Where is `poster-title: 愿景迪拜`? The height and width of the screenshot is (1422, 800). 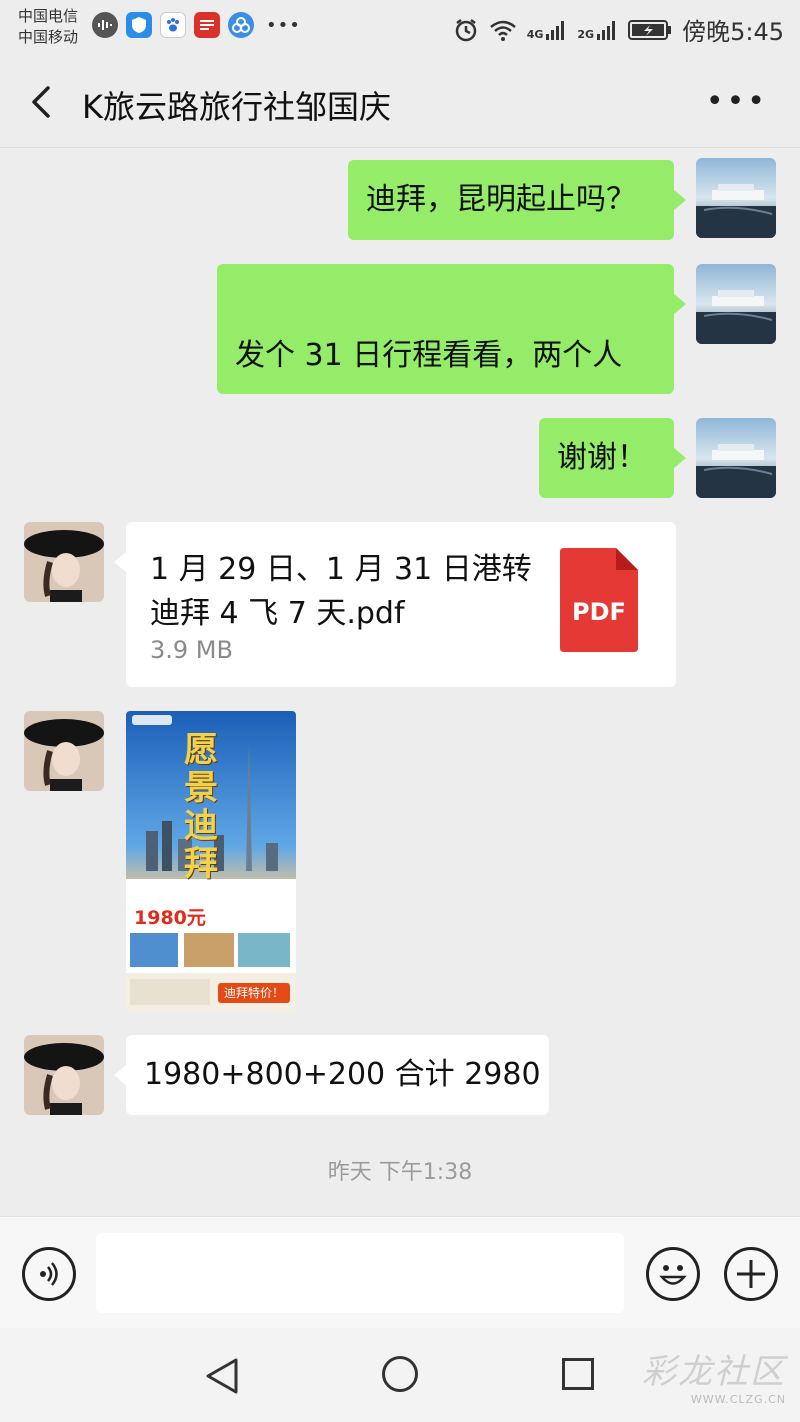 poster-title: 愿景迪拜 is located at coordinates (201, 807).